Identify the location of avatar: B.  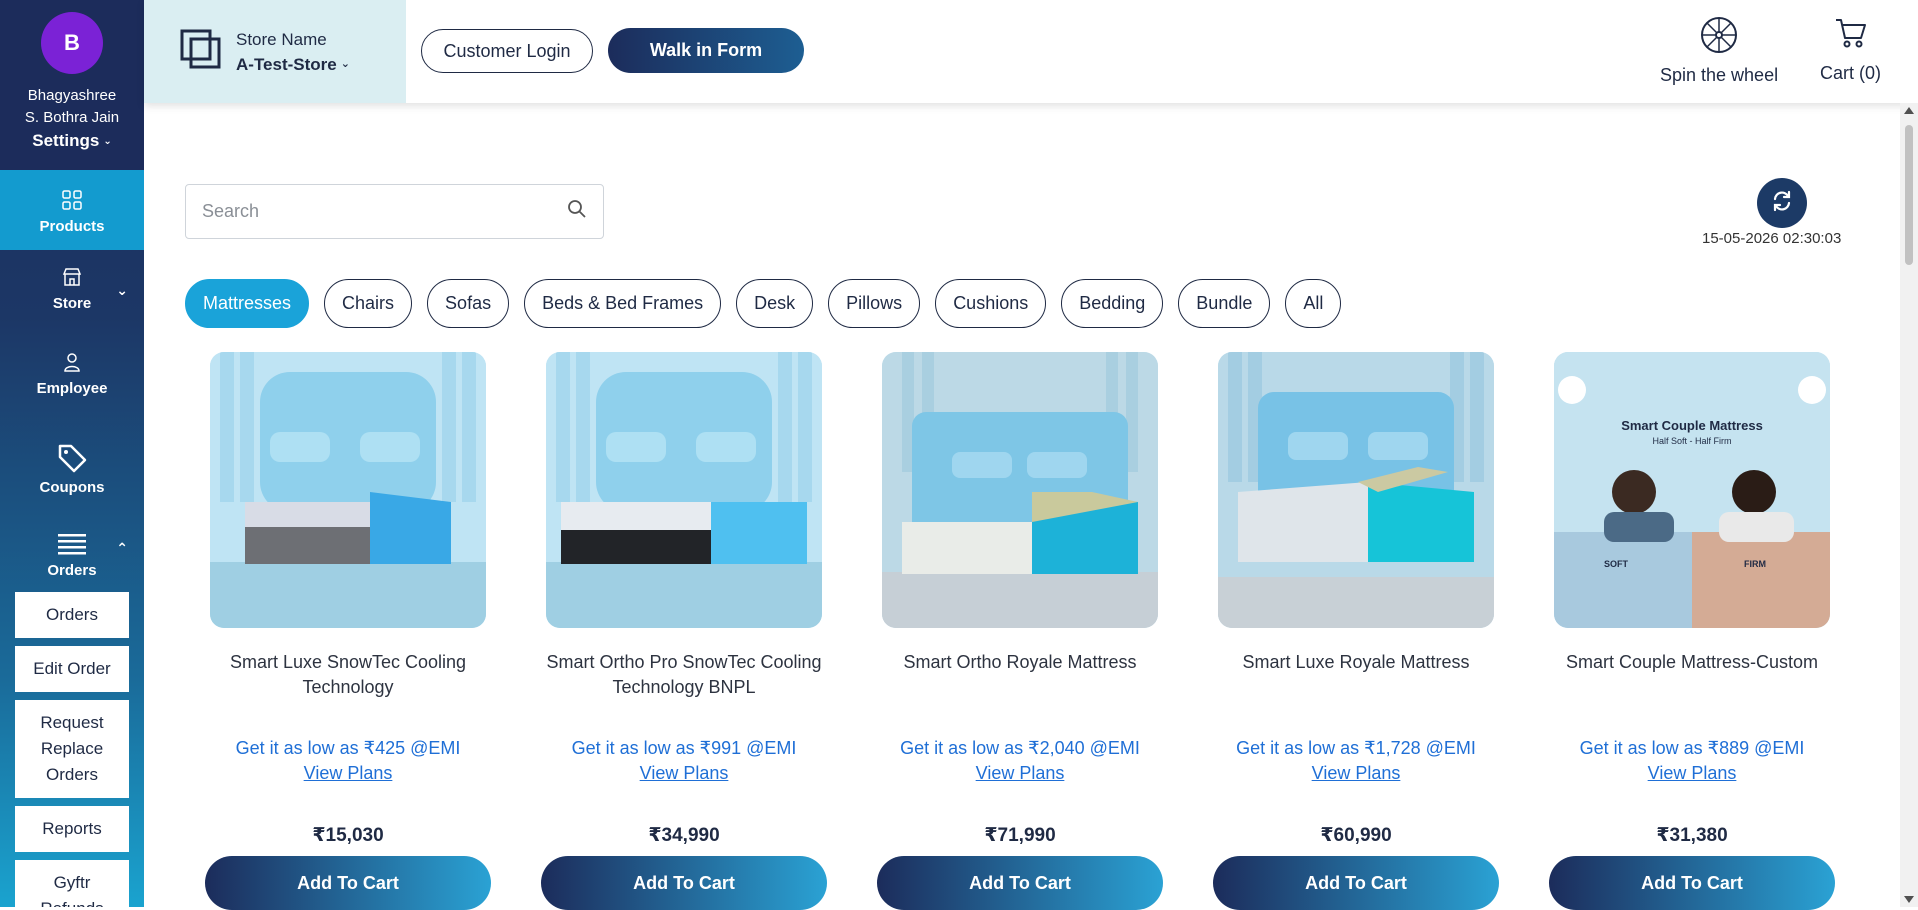
(72, 43).